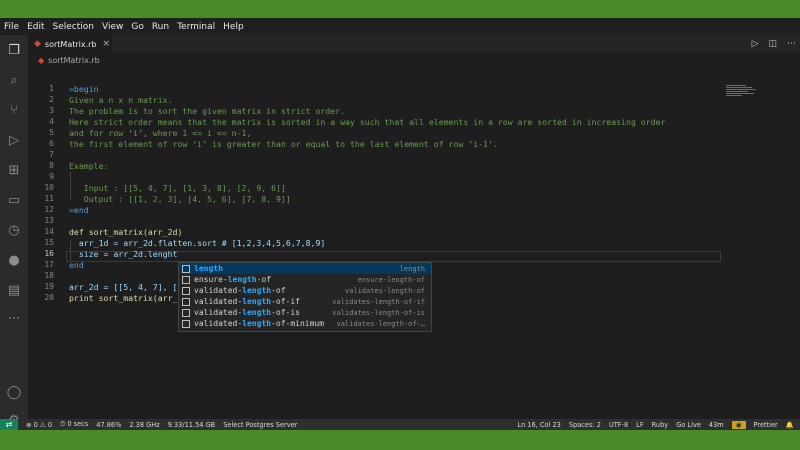 This screenshot has width=800, height=450. I want to click on code-line: =begin, so click(84, 89).